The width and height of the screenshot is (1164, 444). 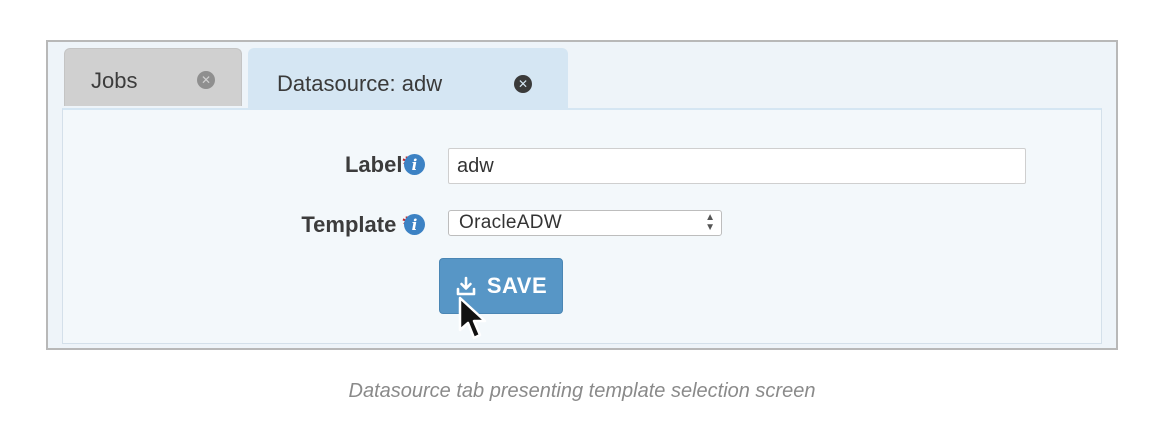 I want to click on tab-datasource-label: Datasource: adw, so click(x=360, y=83).